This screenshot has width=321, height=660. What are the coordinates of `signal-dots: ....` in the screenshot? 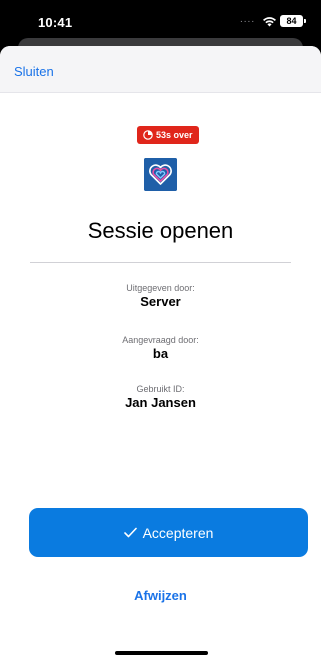 It's located at (248, 19).